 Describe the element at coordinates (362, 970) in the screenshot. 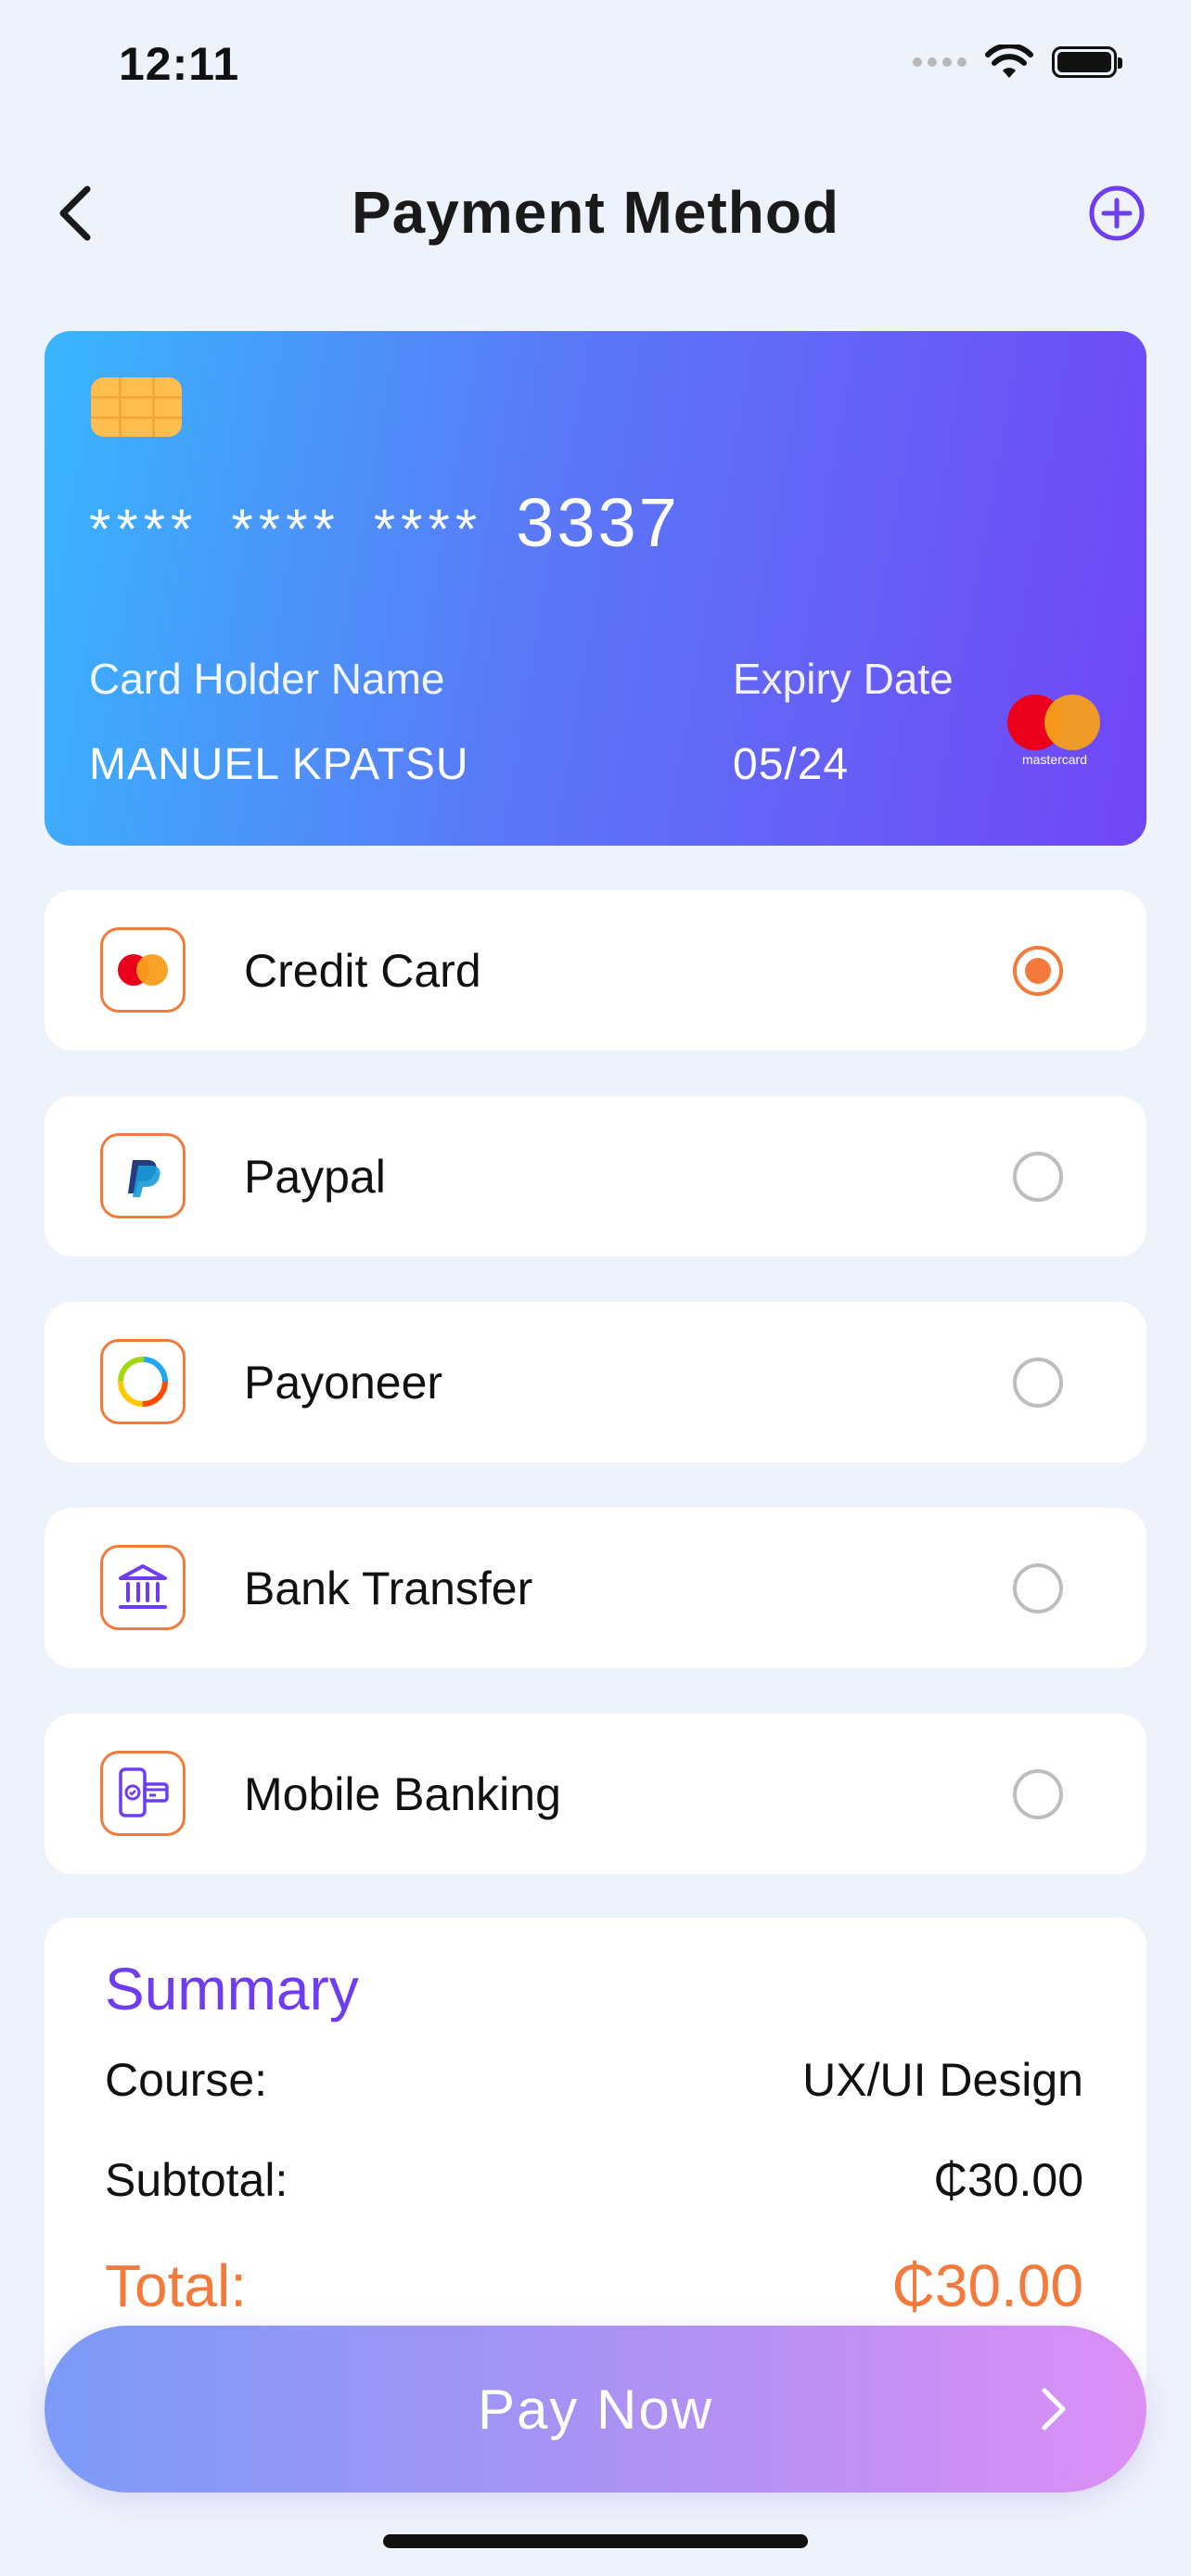

I see `payment-method-label: Credit Card` at that location.